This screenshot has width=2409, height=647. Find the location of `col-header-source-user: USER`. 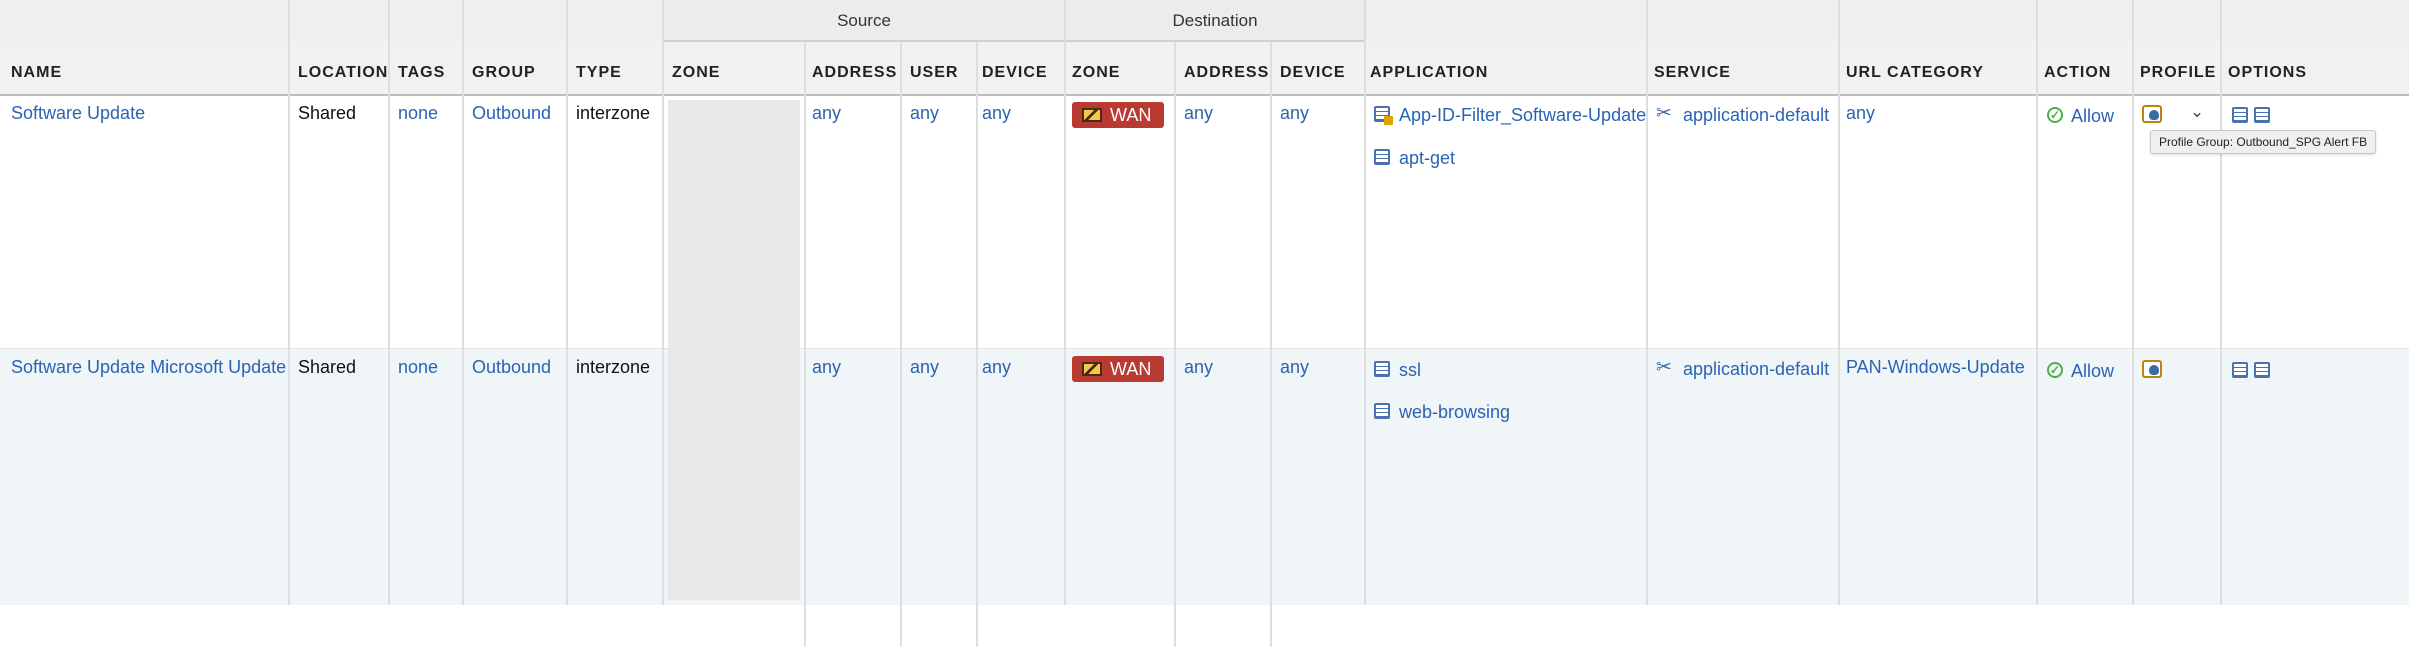

col-header-source-user: USER is located at coordinates (934, 73).